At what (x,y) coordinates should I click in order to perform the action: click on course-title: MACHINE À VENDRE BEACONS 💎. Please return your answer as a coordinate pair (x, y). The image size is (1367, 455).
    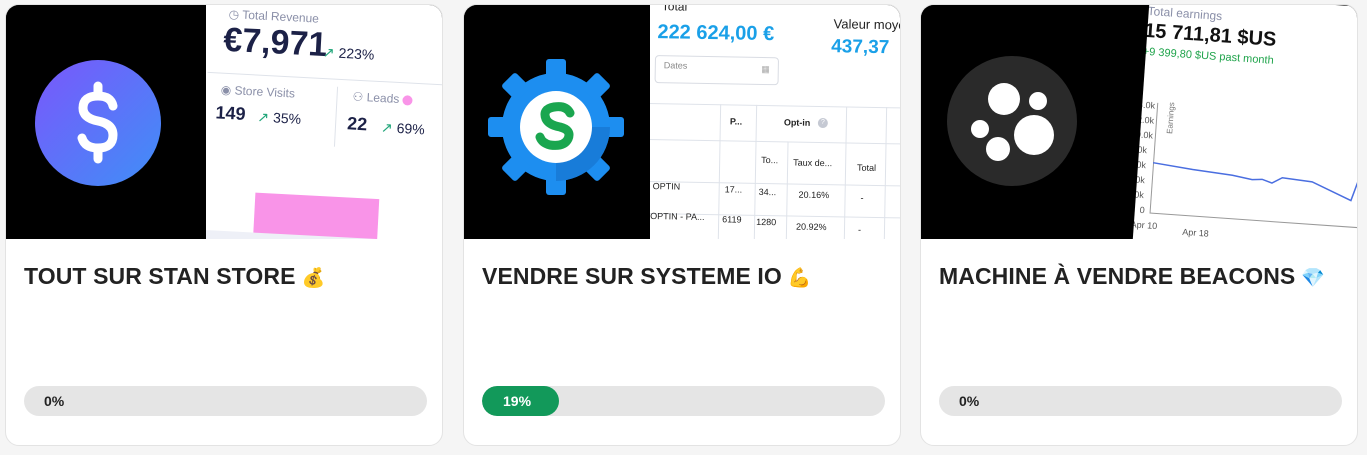
    Looking at the image, I should click on (1132, 276).